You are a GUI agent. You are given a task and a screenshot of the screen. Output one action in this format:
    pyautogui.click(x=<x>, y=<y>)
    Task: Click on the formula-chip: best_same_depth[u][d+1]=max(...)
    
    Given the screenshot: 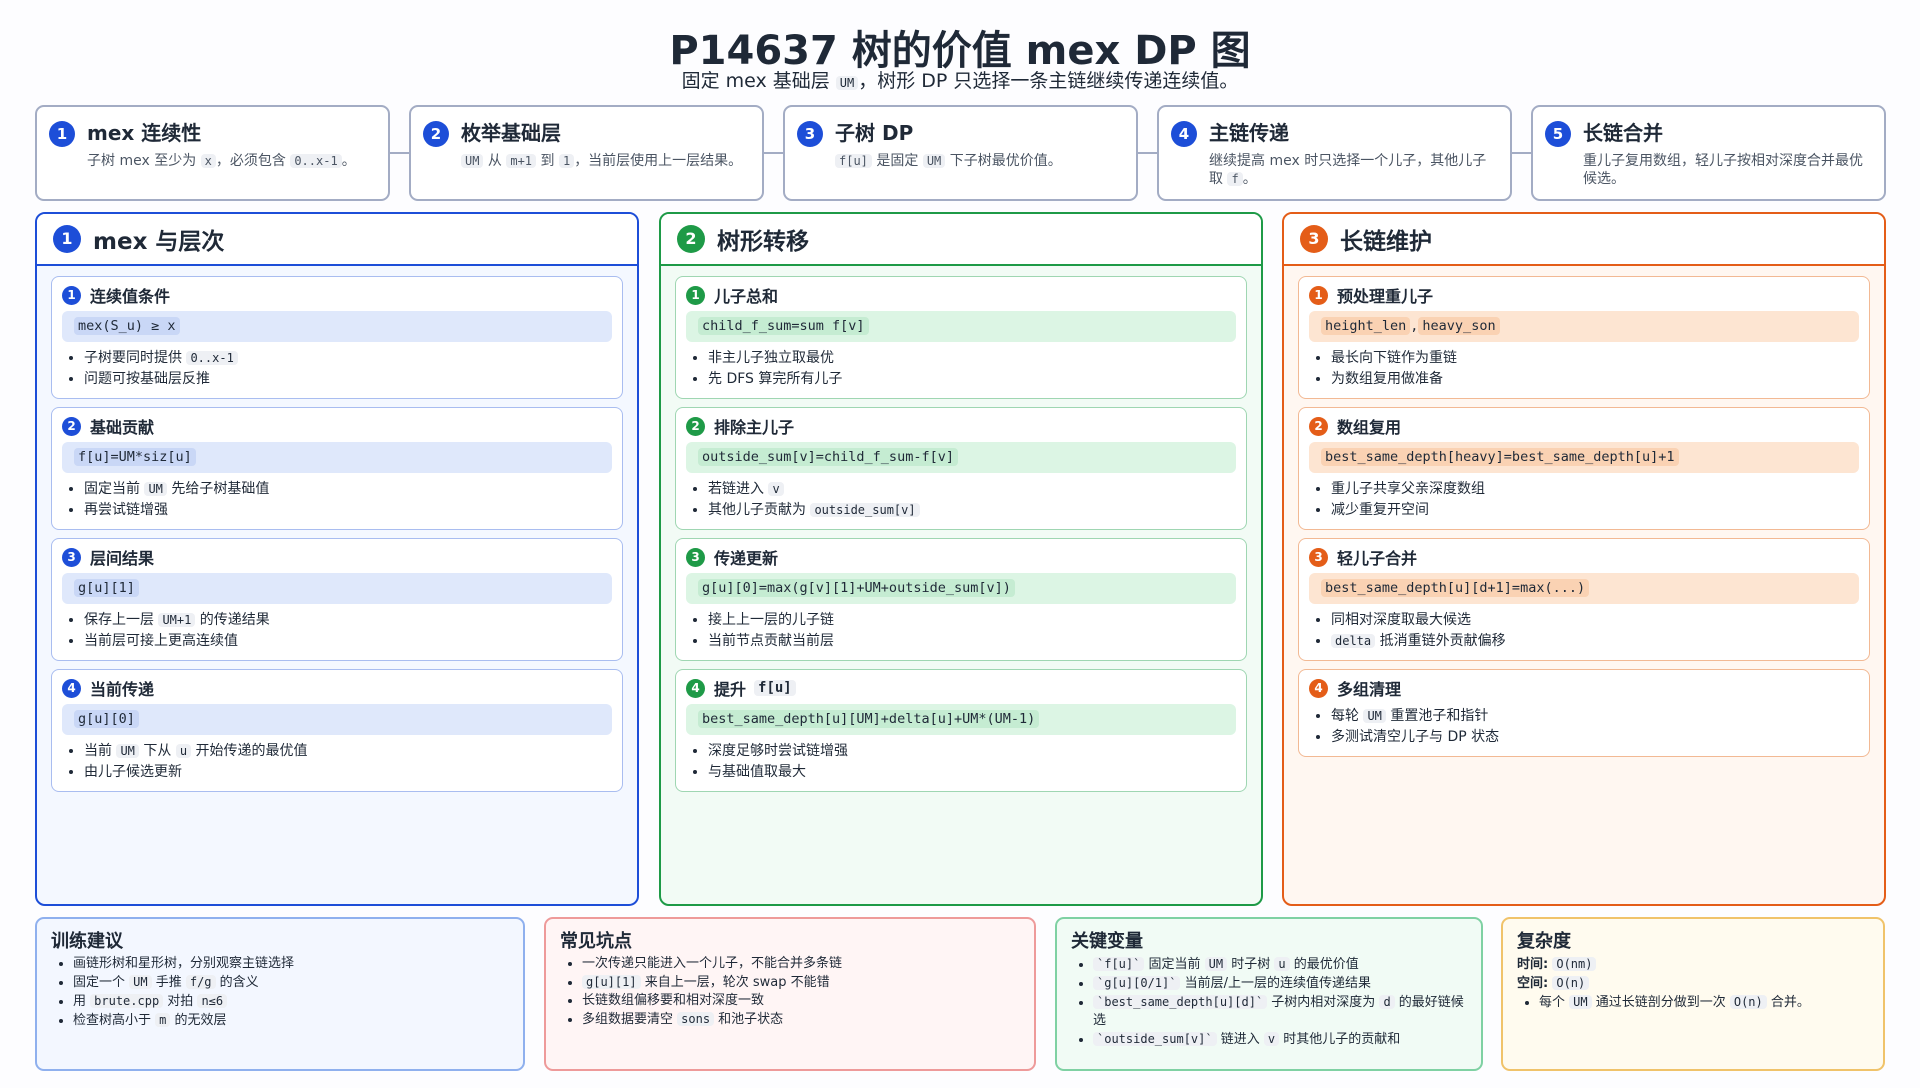 What is the action you would take?
    pyautogui.click(x=1455, y=588)
    